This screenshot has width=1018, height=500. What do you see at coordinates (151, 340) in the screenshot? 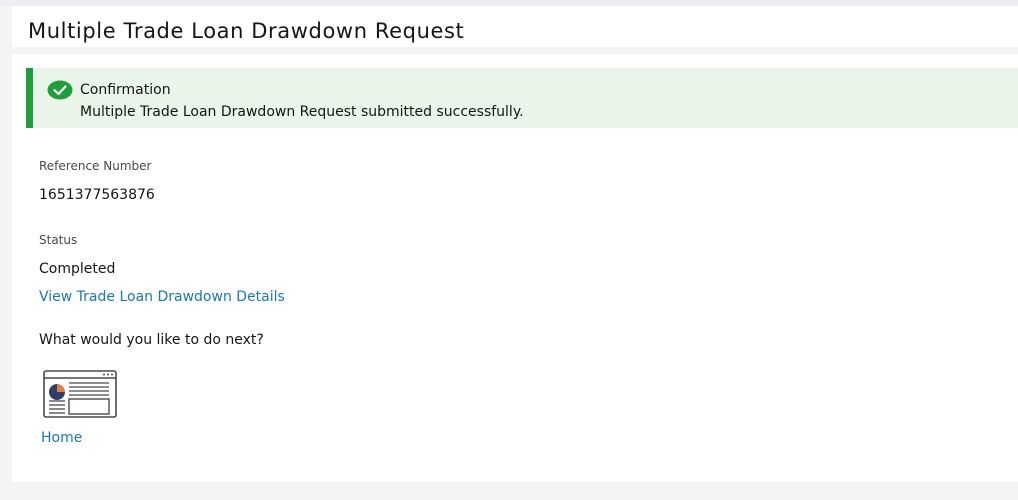
I see `next-actions-prompt: What would you like to do next?` at bounding box center [151, 340].